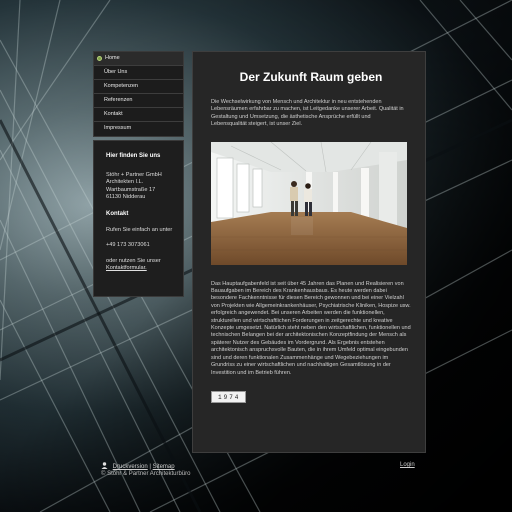 The image size is (512, 512). What do you see at coordinates (134, 175) in the screenshot?
I see `address-line: Stöhr + Partner GmbH` at bounding box center [134, 175].